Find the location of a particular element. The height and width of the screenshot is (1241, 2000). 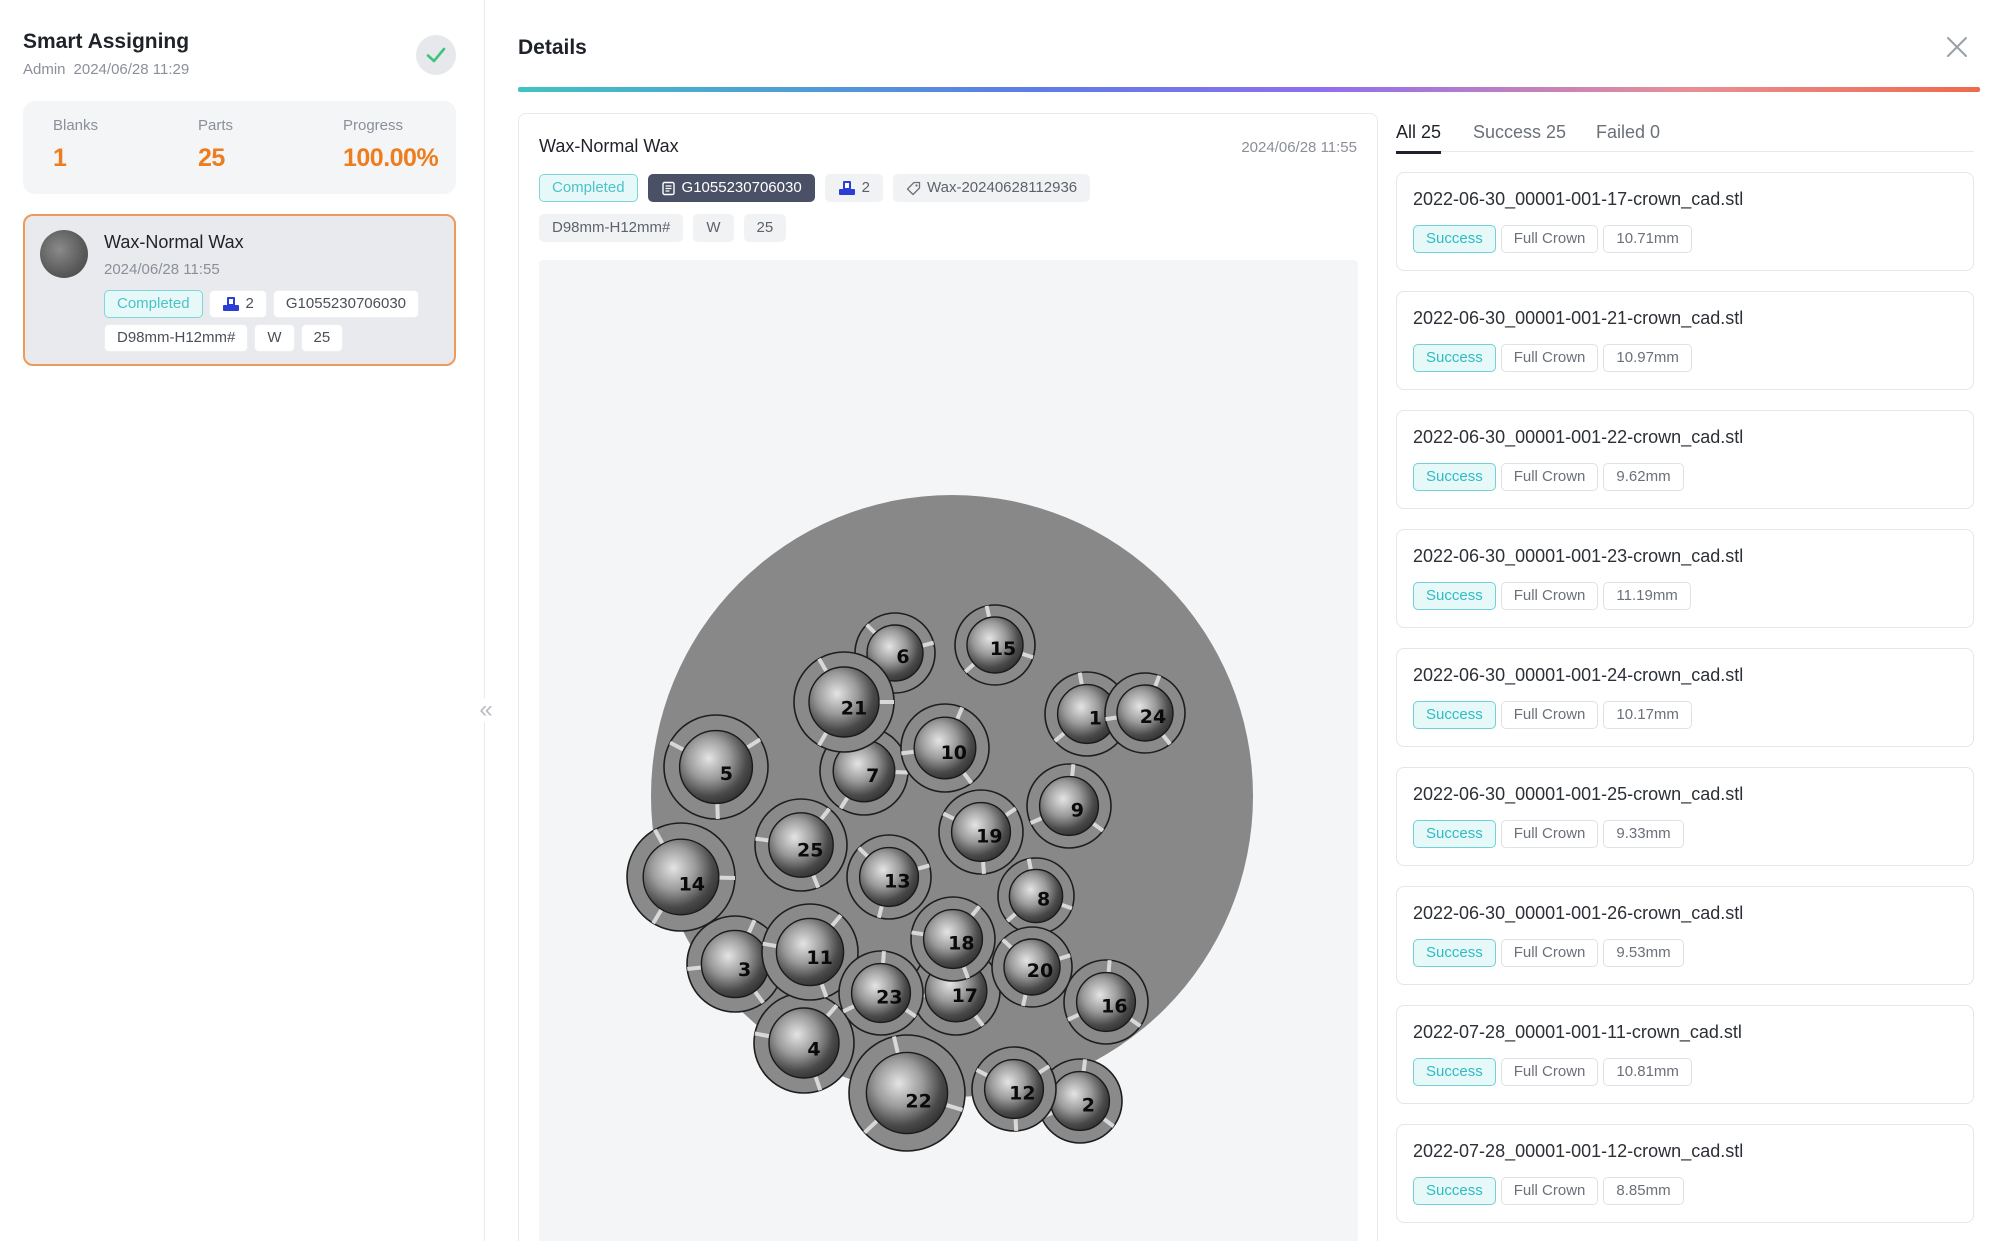

user-name: Admin is located at coordinates (44, 69).